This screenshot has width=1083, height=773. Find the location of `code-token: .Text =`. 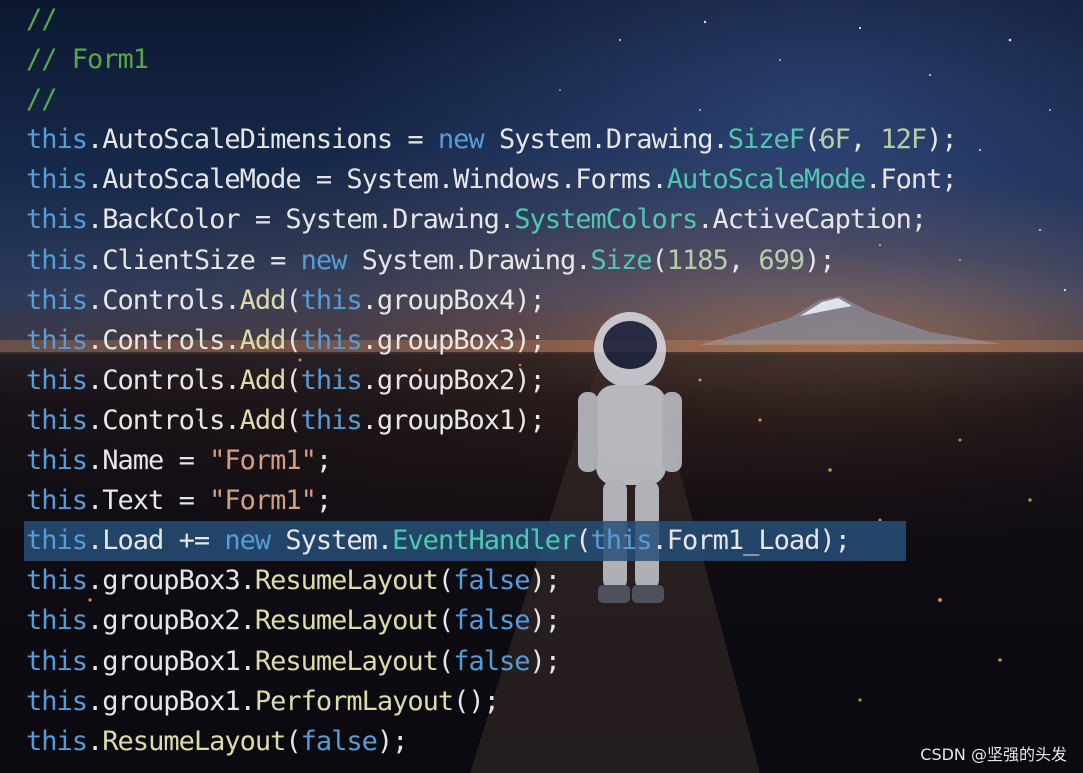

code-token: .Text = is located at coordinates (148, 501).